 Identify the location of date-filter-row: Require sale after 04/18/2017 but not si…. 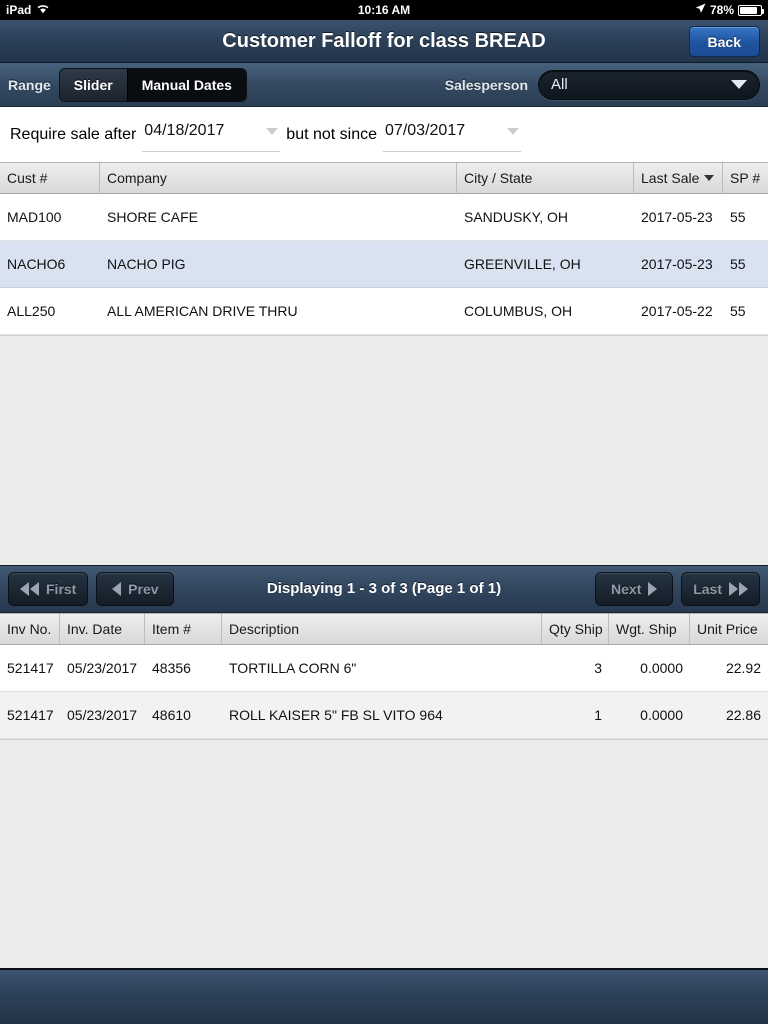
(384, 134).